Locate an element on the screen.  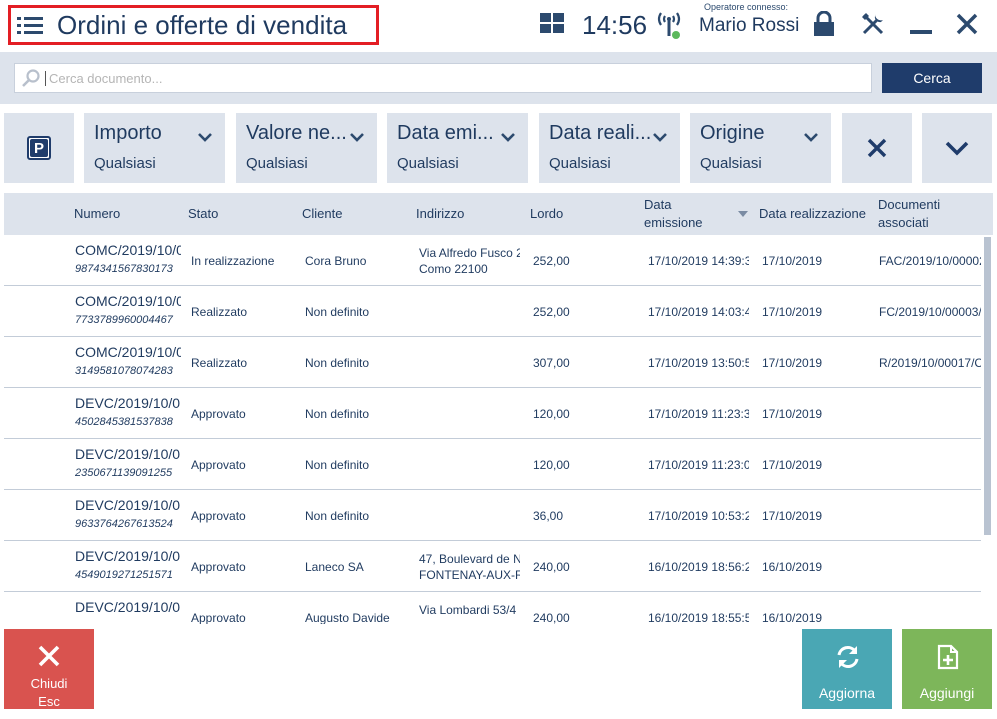
operator-name: Mario Rossi is located at coordinates (749, 25).